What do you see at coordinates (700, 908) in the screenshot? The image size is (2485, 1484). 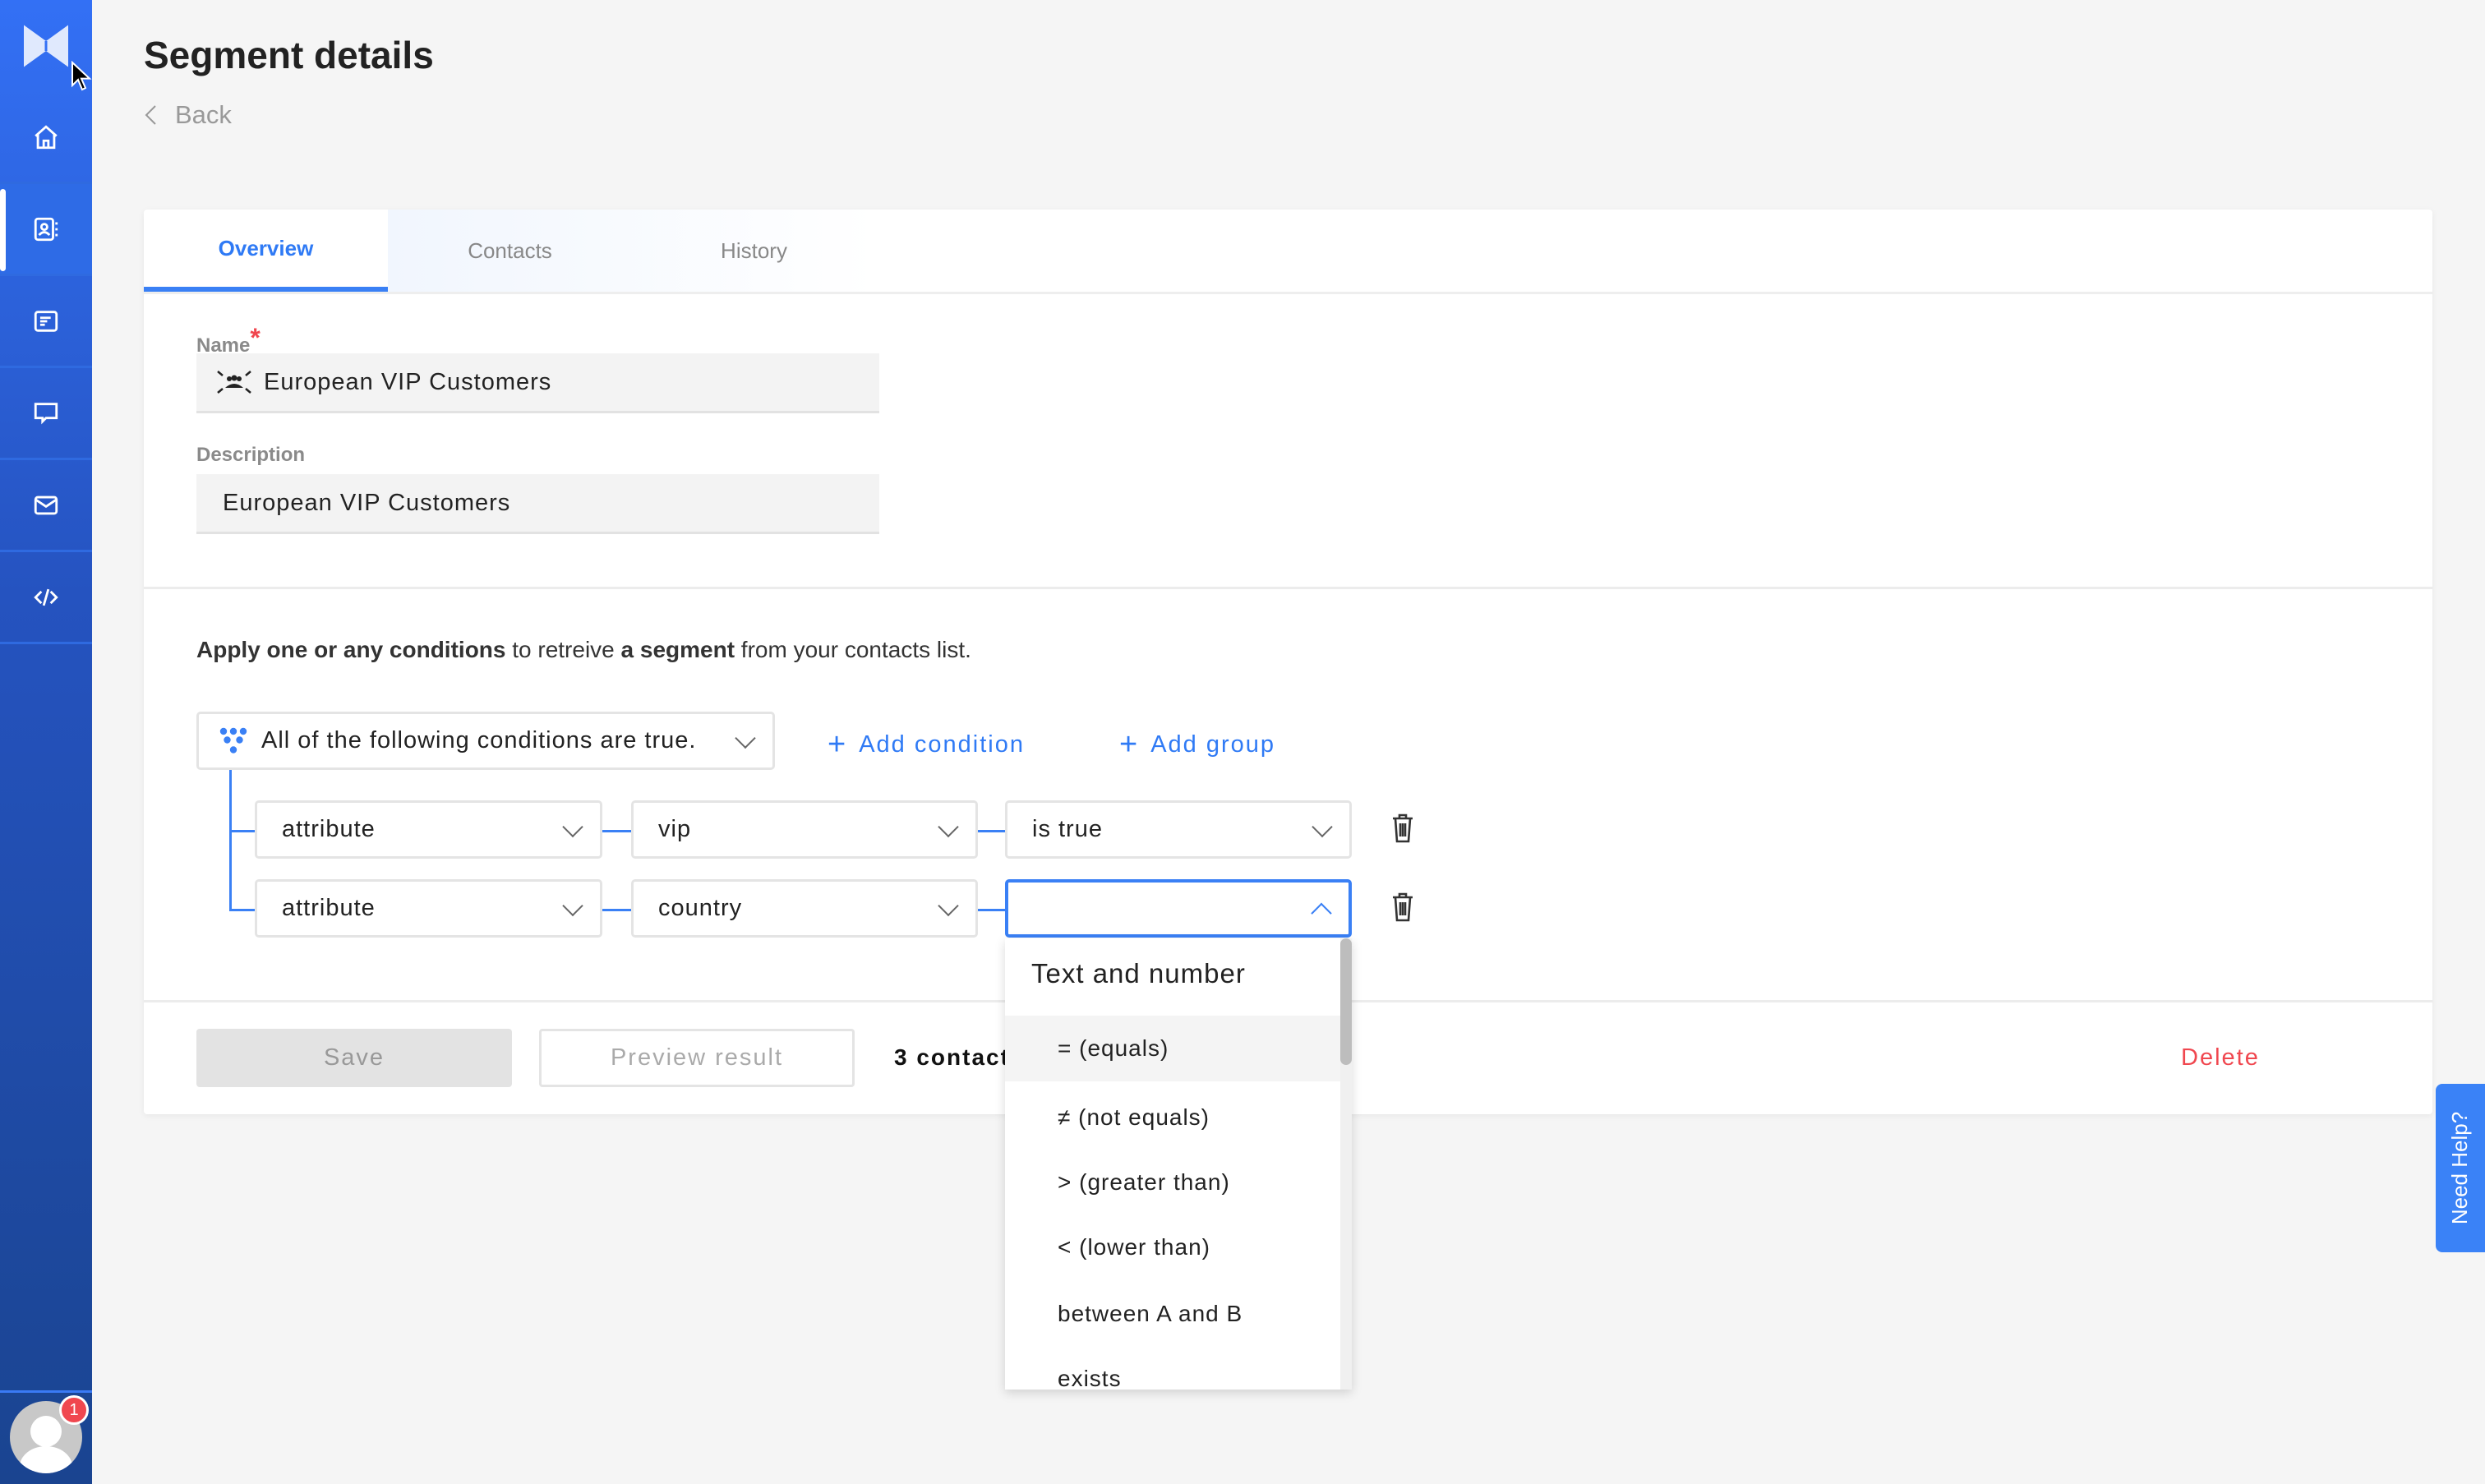 I see `select-value: country` at bounding box center [700, 908].